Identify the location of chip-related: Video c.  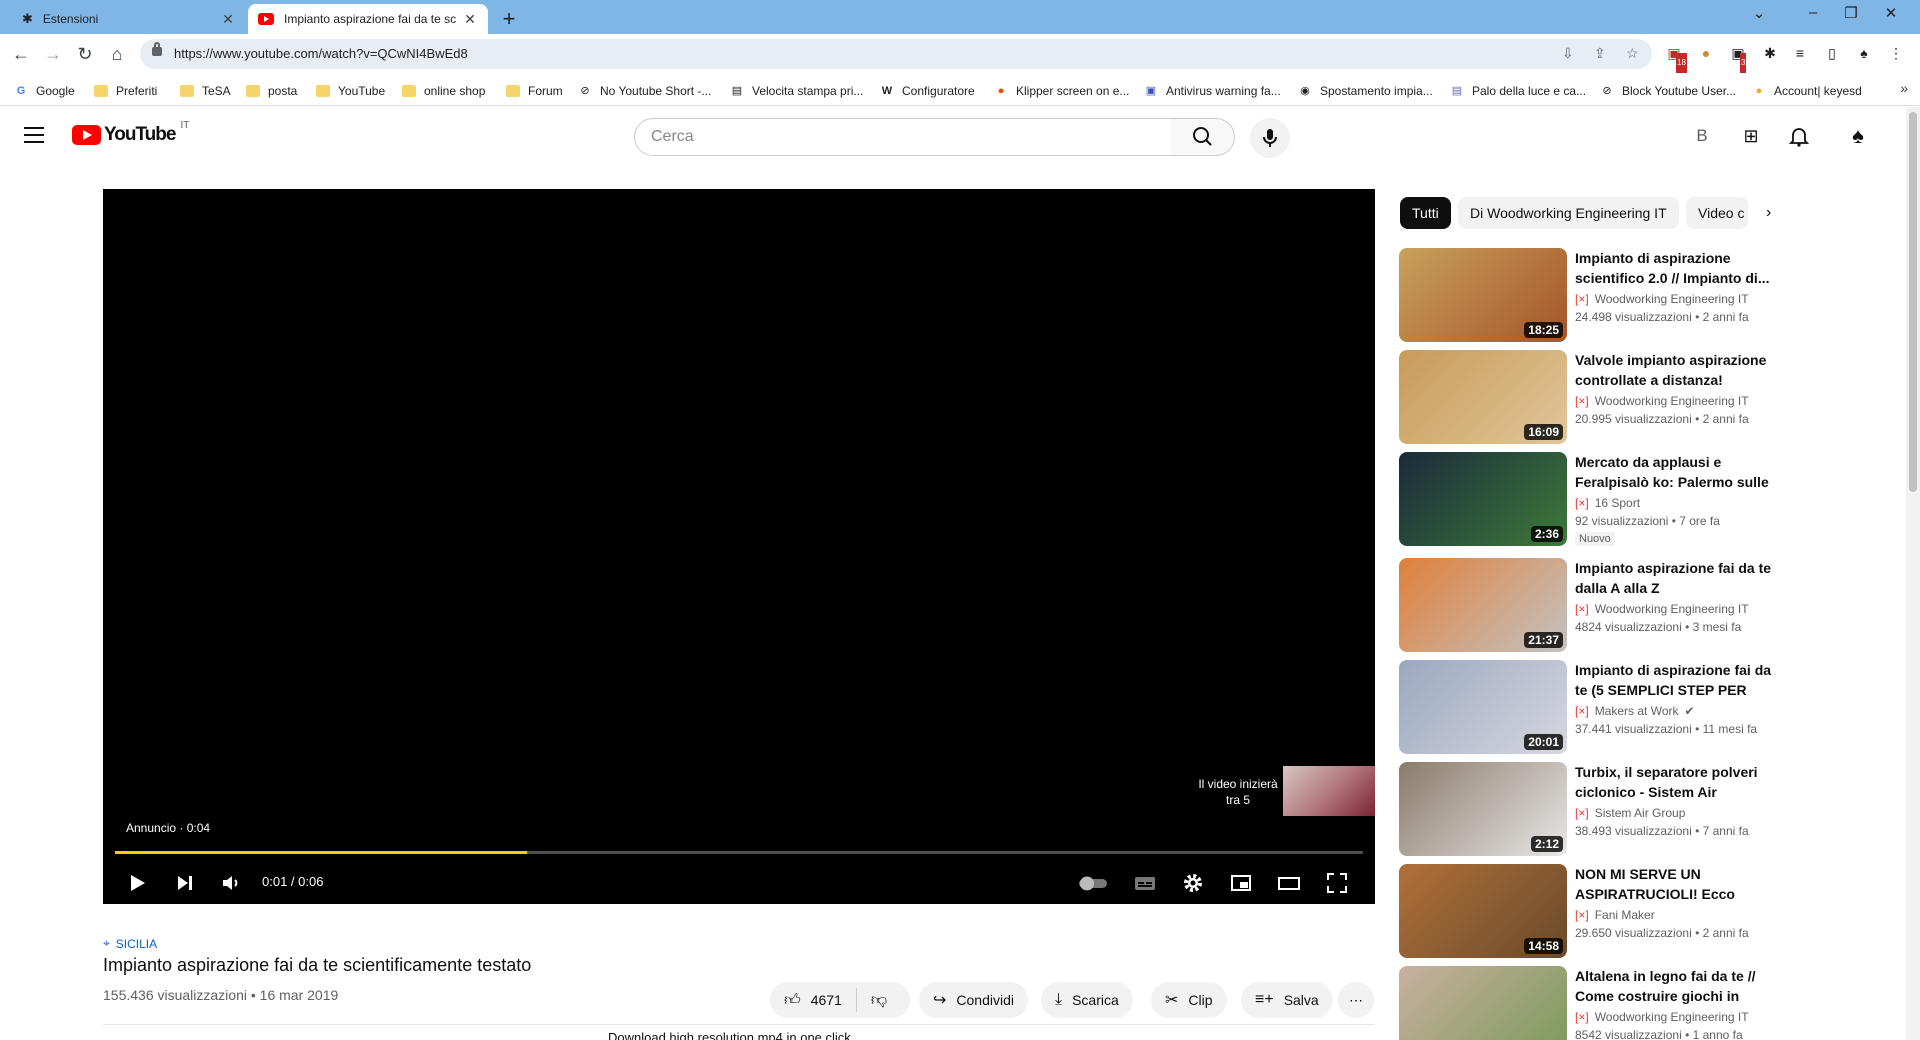
(1717, 213).